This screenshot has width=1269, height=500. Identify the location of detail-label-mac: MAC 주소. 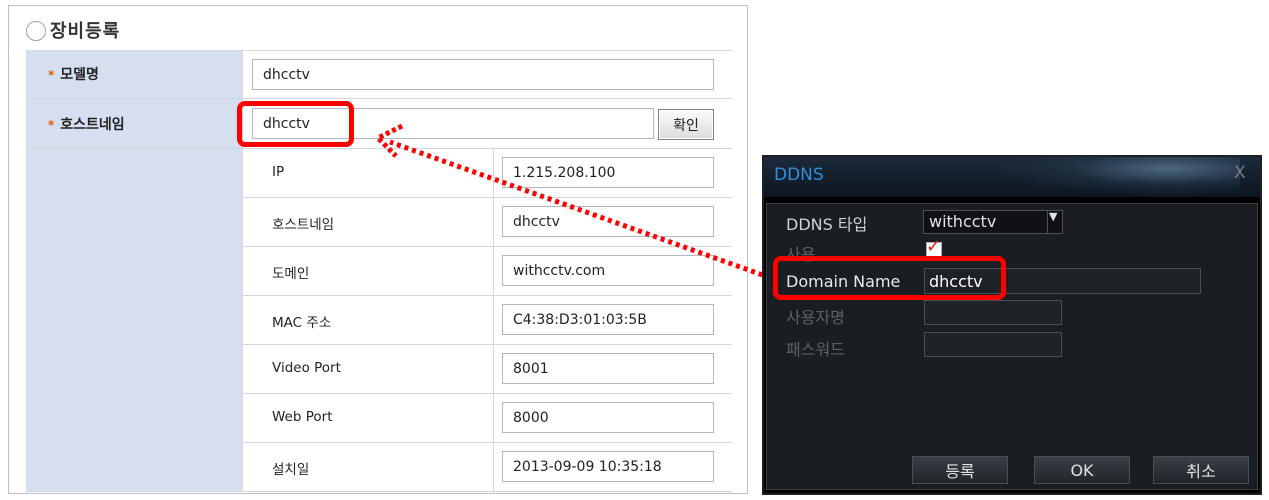
(302, 323).